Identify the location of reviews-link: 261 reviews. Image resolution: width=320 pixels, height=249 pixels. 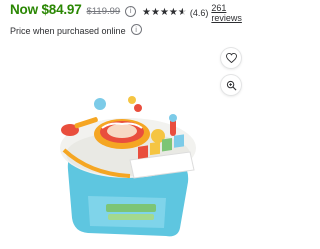
(230, 13).